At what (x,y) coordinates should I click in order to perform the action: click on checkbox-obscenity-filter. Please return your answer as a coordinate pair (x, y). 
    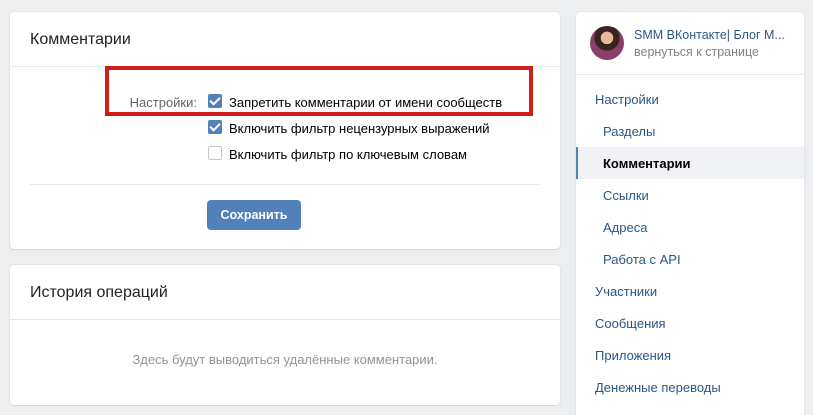
    Looking at the image, I should click on (215, 127).